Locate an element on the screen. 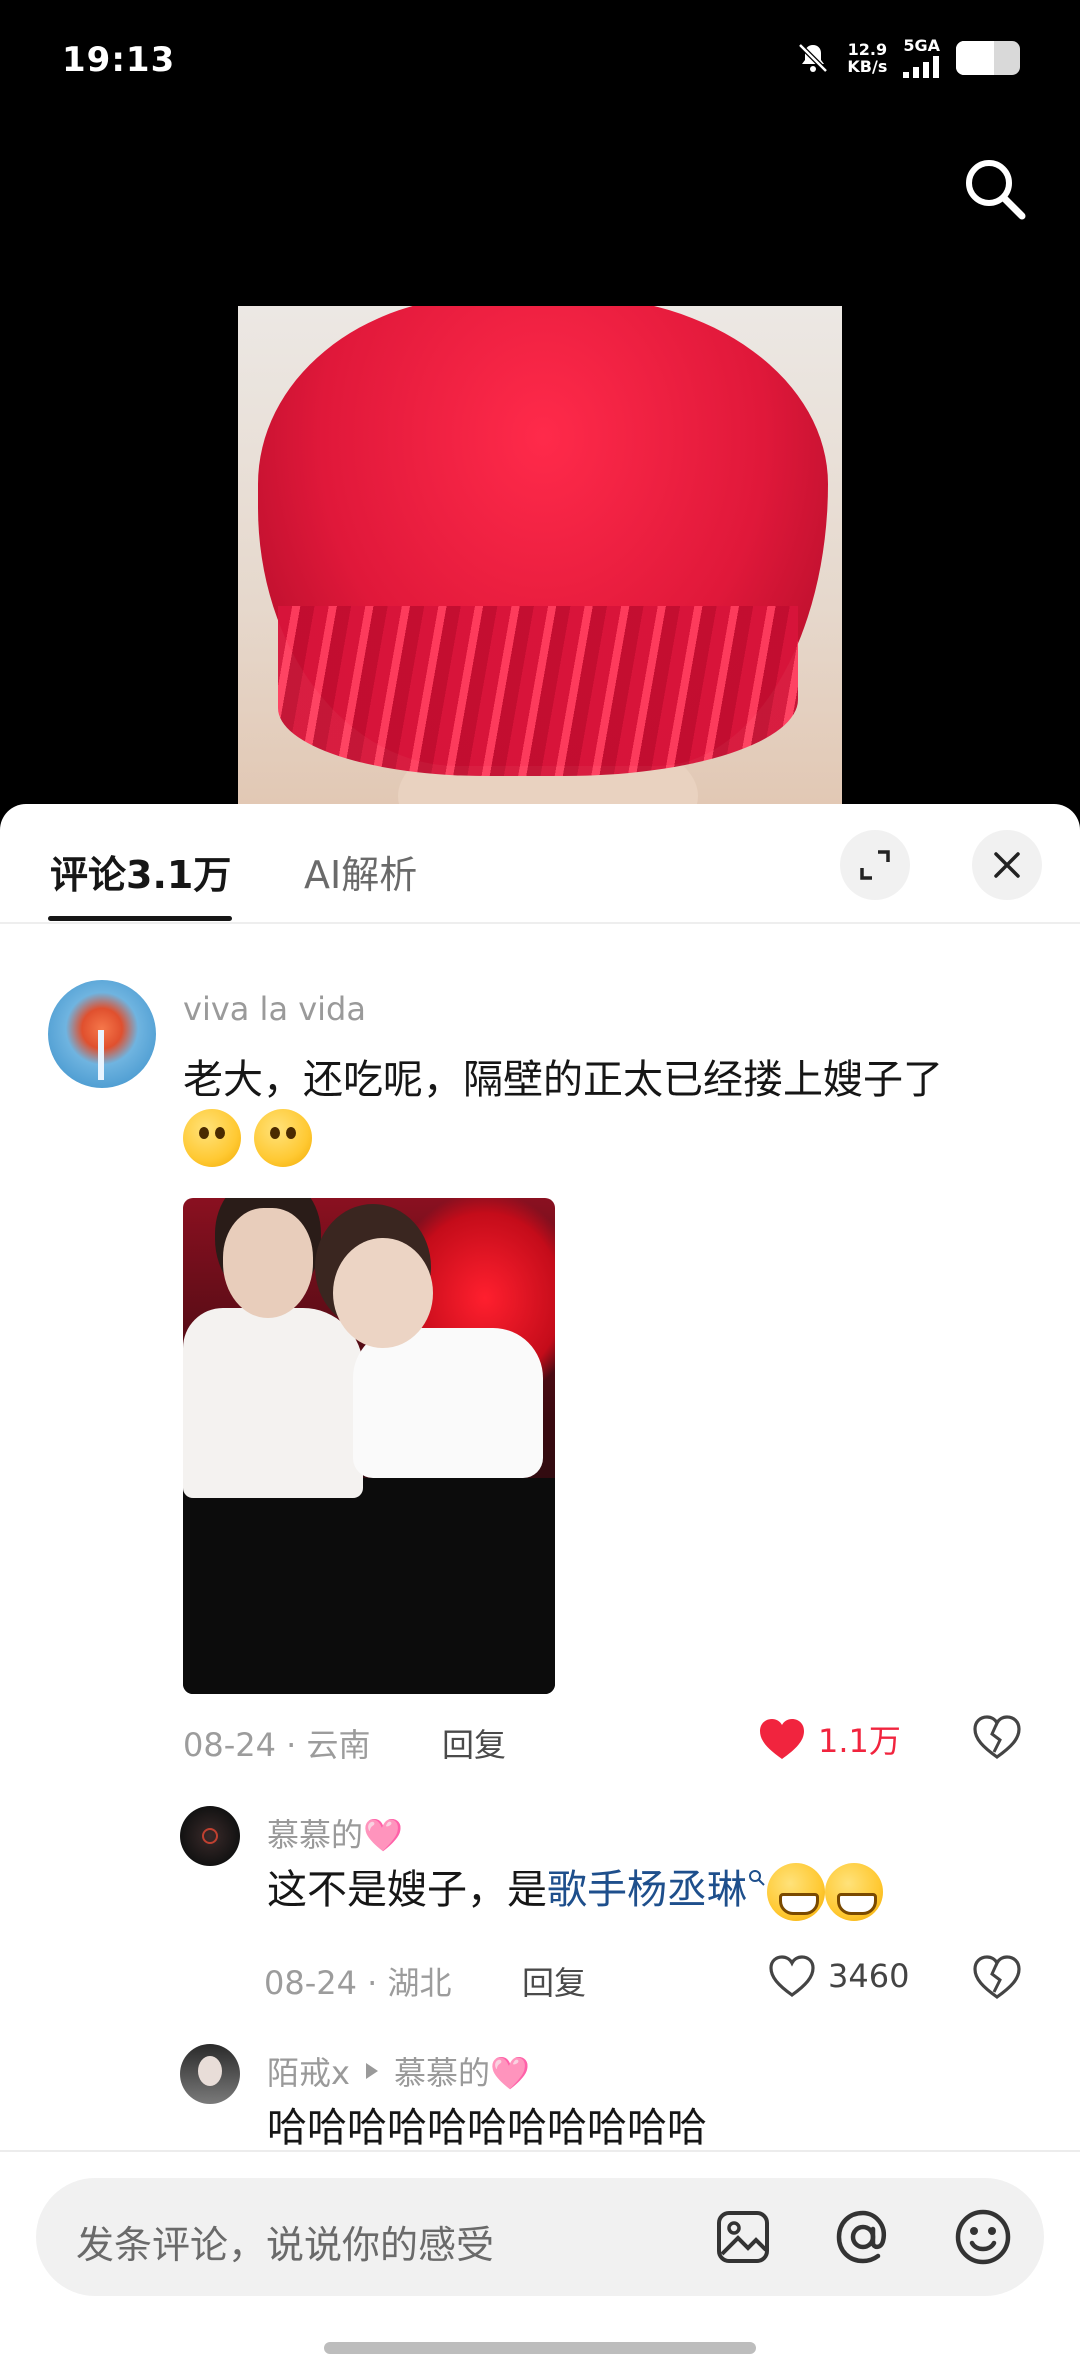 This screenshot has height=2376, width=1080. reply-username: 陌戒x is located at coordinates (308, 2071).